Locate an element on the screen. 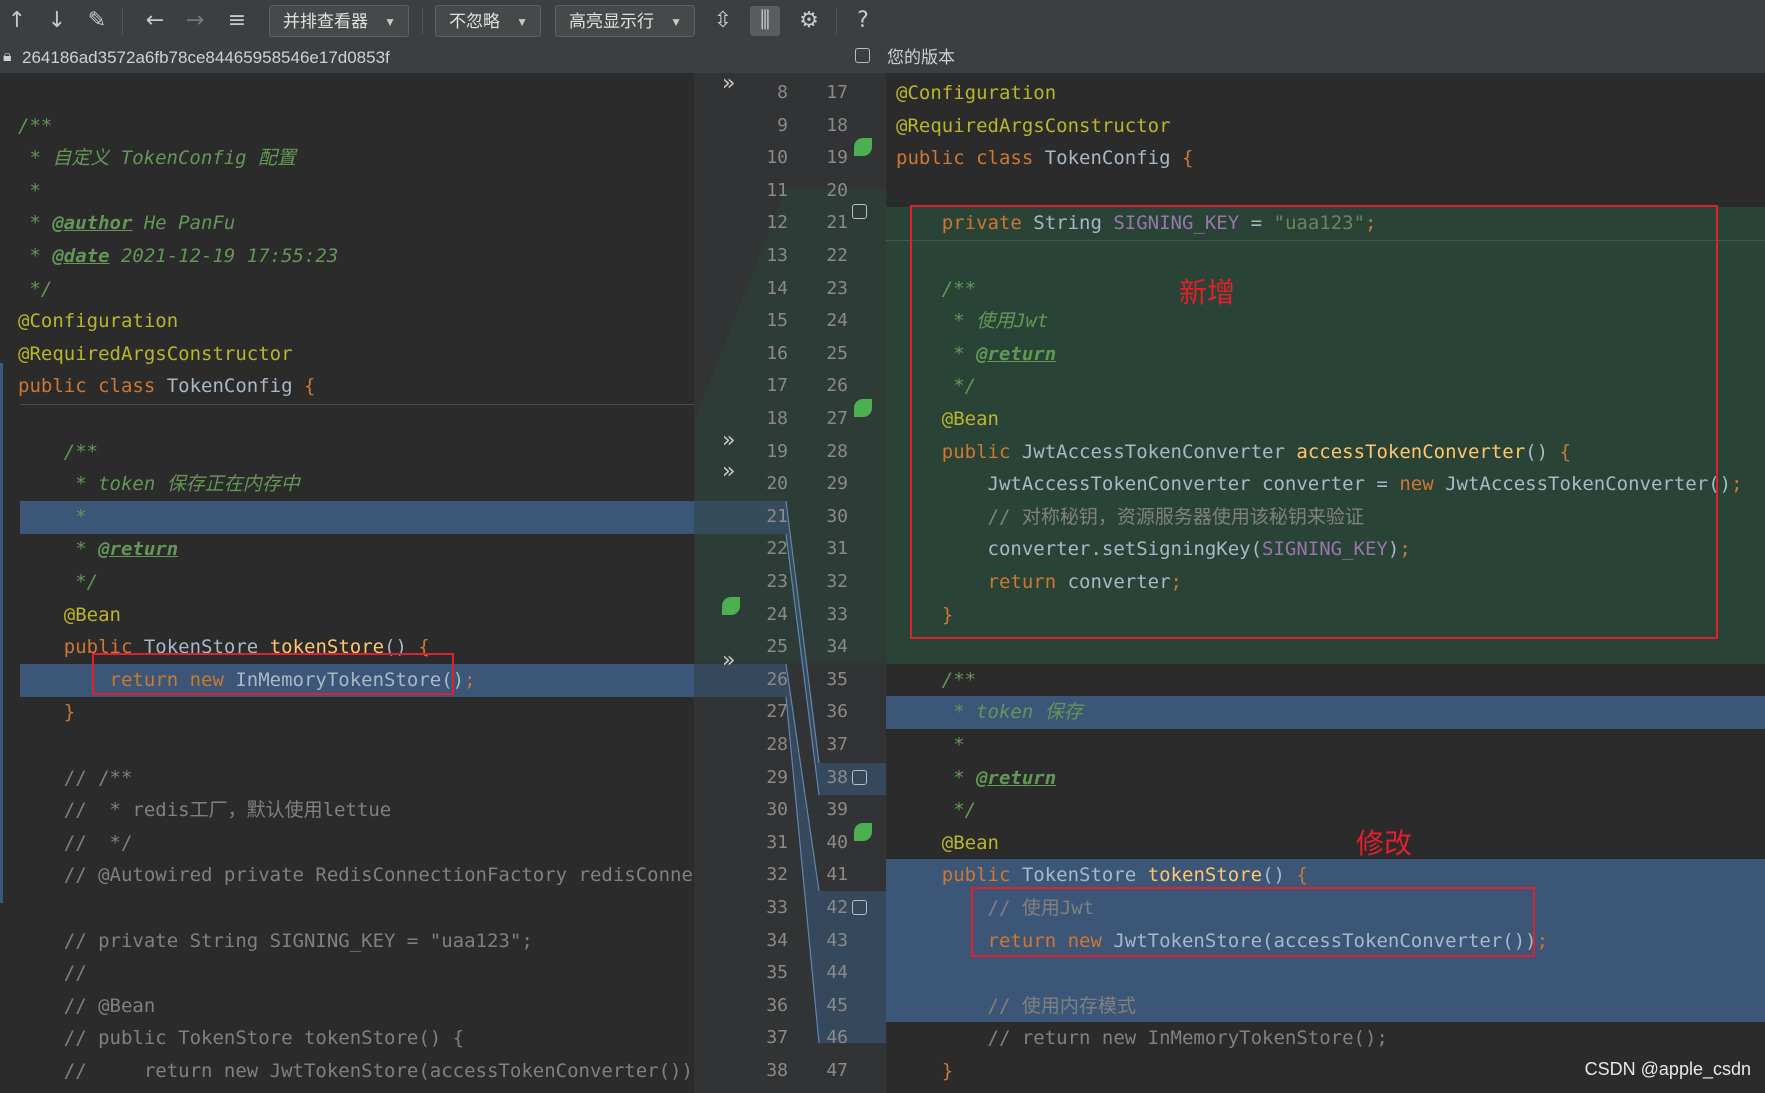  code-line: // public TokenStore tokenStore() { is located at coordinates (241, 1038).